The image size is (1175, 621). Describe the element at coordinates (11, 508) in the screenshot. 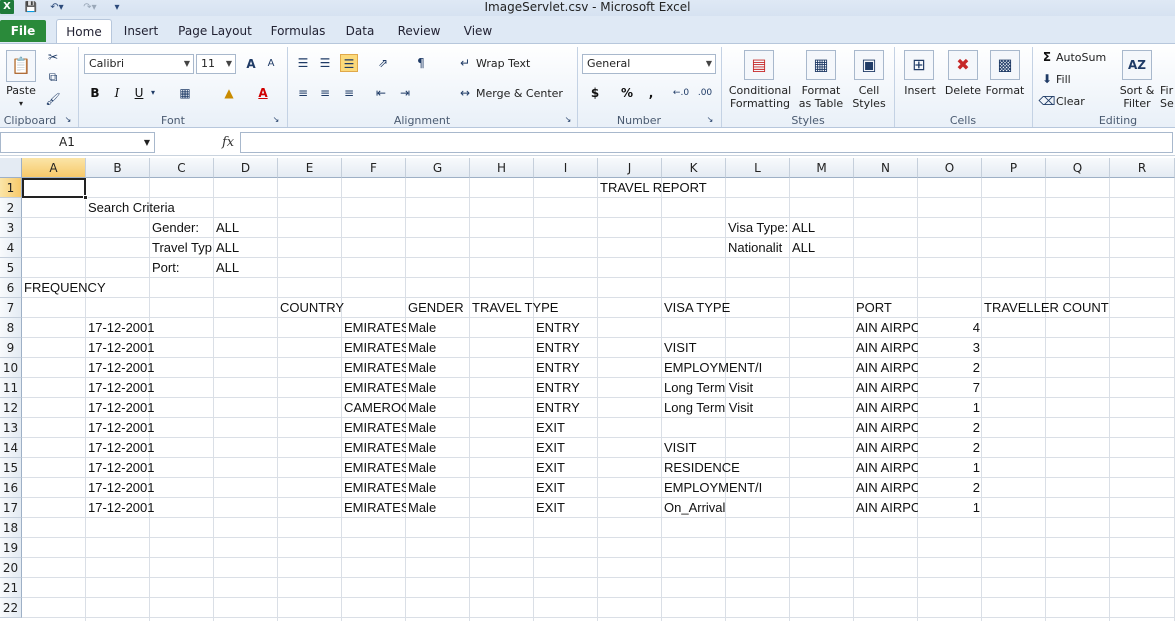

I see `row-header-17: 17` at that location.